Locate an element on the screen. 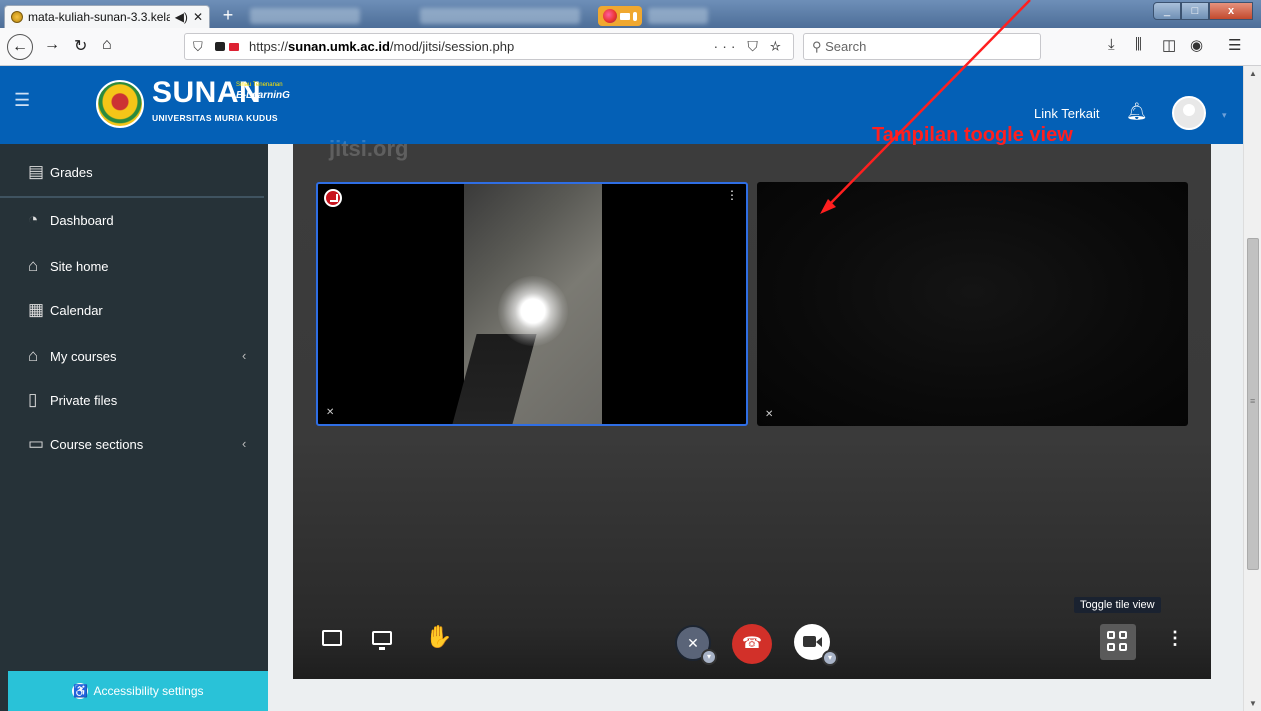  chat-button is located at coordinates (332, 638).